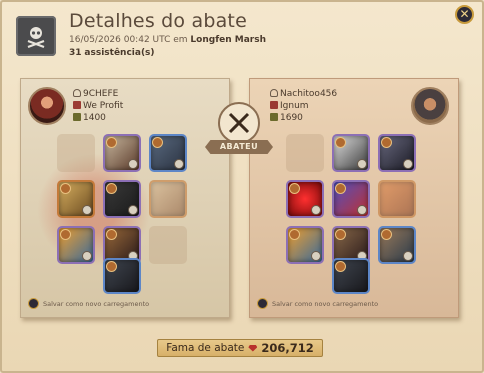  Describe the element at coordinates (253, 348) in the screenshot. I see `fame-gem-icon` at that location.